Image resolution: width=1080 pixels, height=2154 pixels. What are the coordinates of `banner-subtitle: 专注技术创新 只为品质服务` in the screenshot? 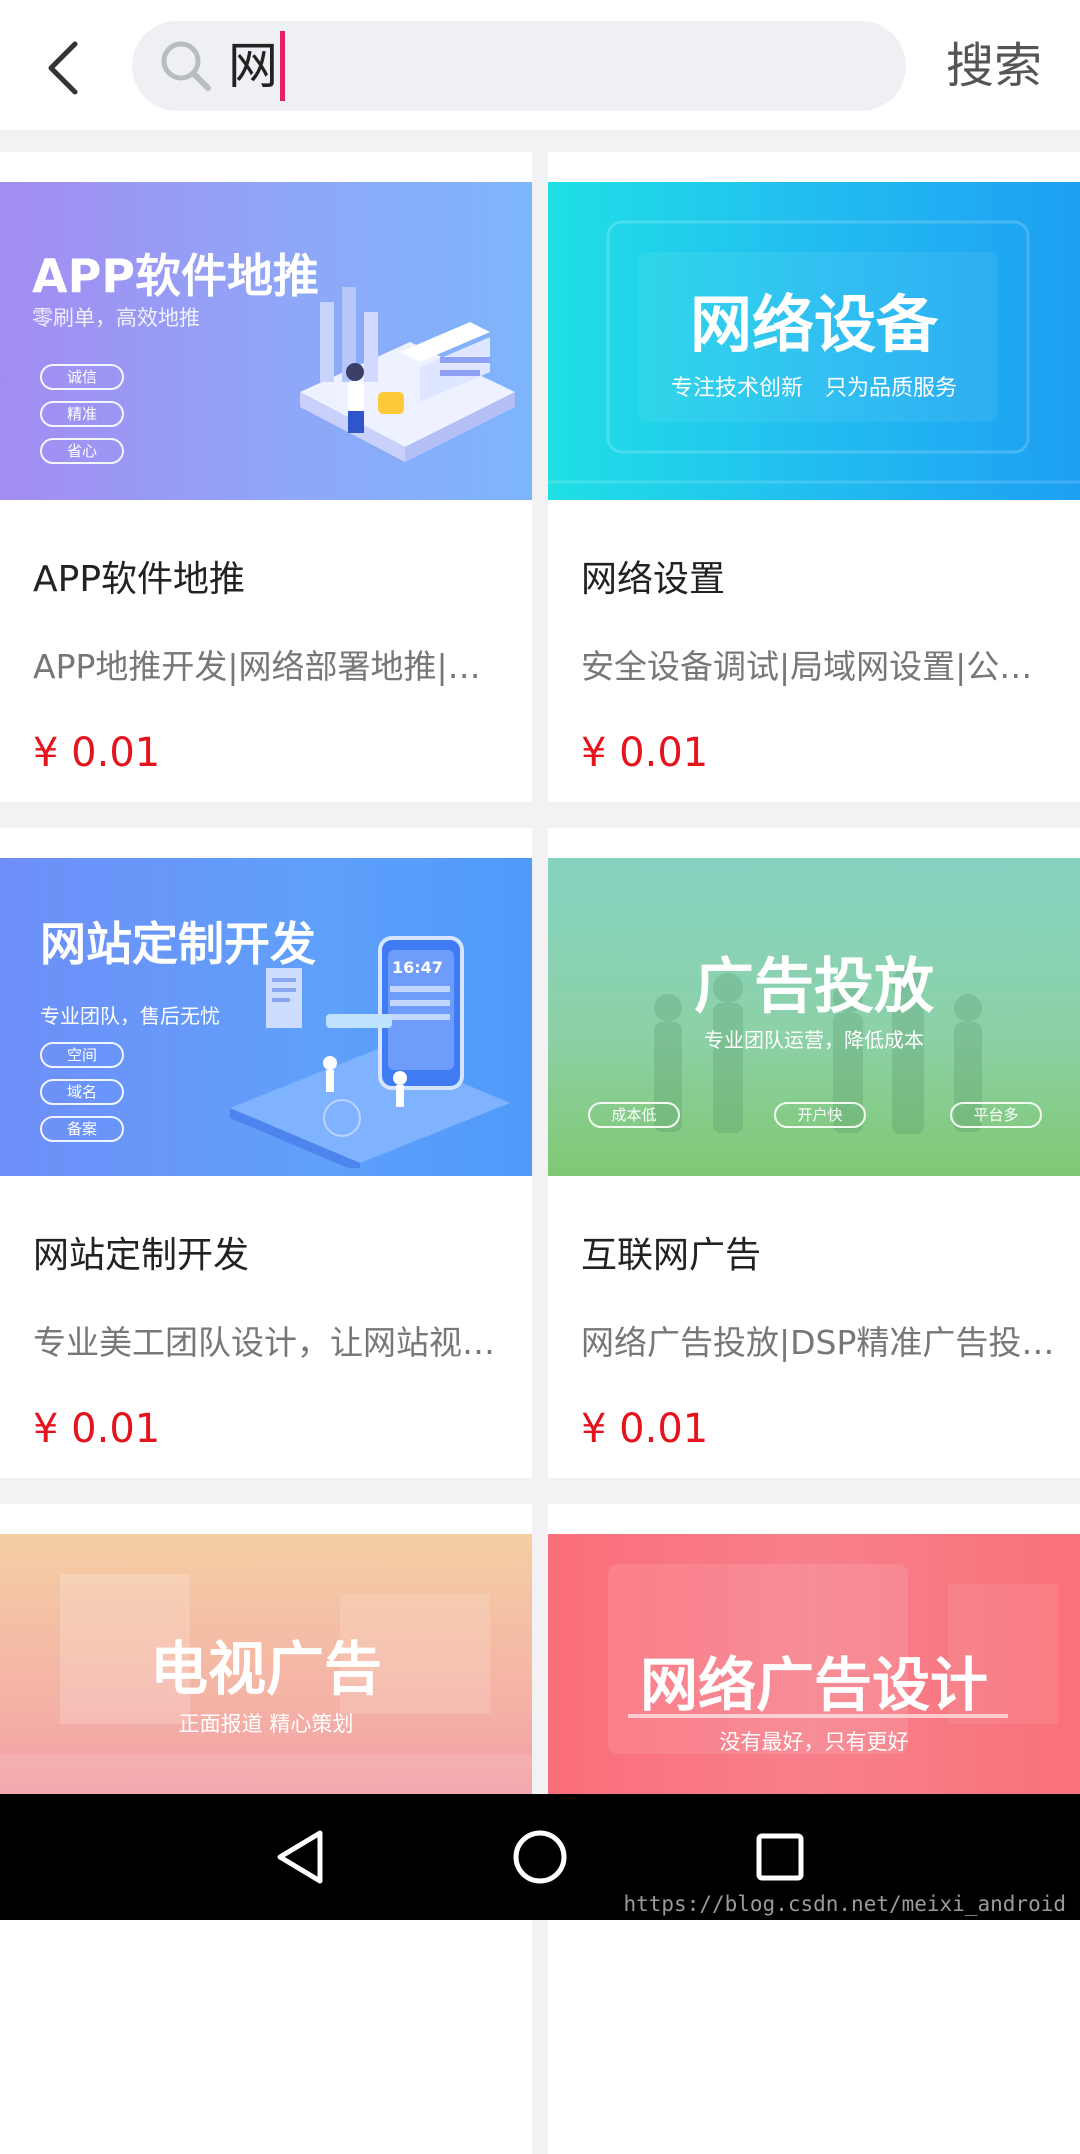 It's located at (813, 388).